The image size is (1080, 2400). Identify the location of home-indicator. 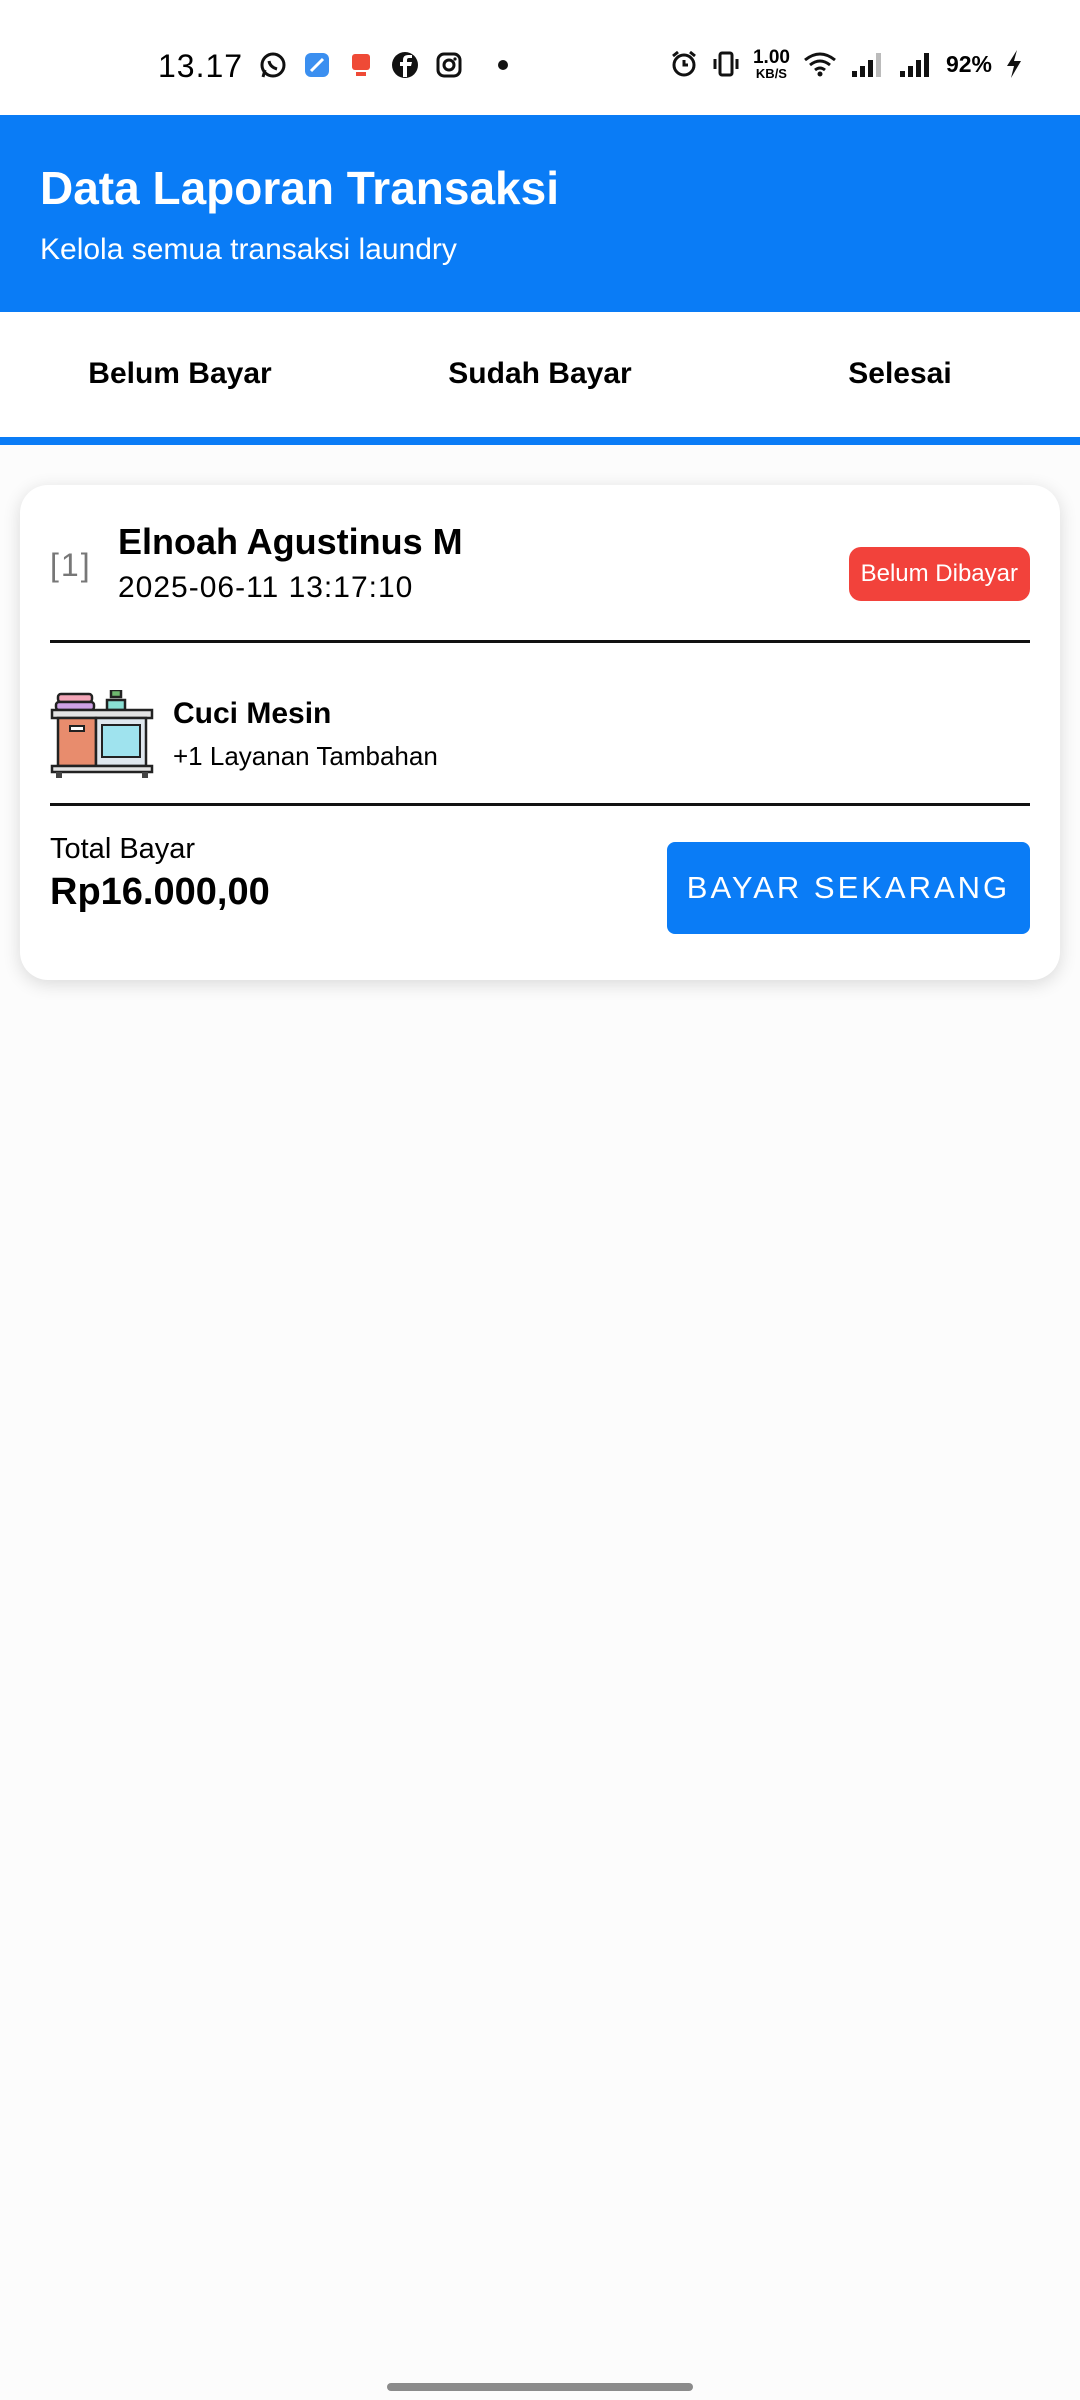
(540, 2387).